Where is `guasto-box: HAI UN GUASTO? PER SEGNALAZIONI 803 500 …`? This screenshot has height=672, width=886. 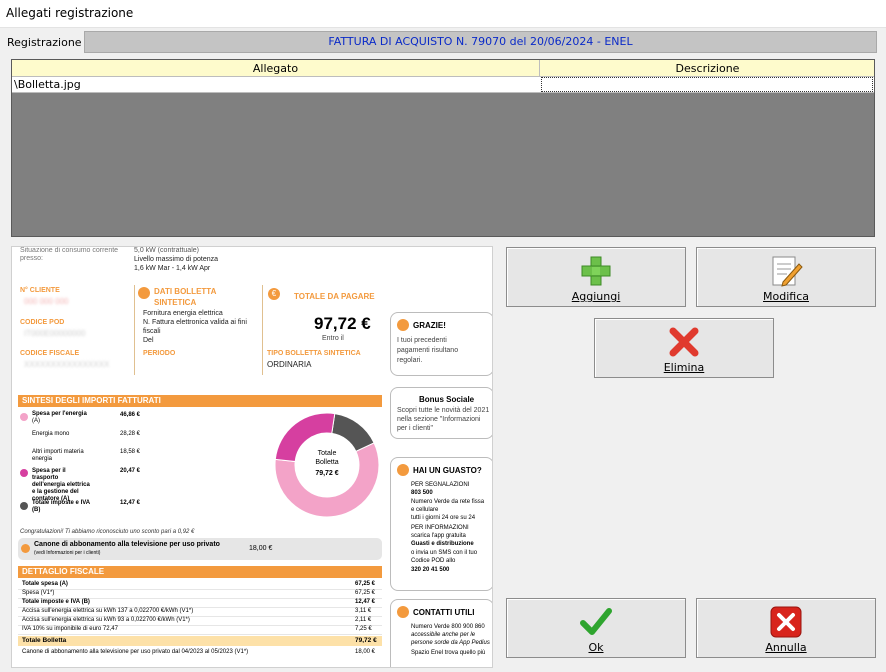
guasto-box: HAI UN GUASTO? PER SEGNALAZIONI 803 500 … is located at coordinates (441, 524).